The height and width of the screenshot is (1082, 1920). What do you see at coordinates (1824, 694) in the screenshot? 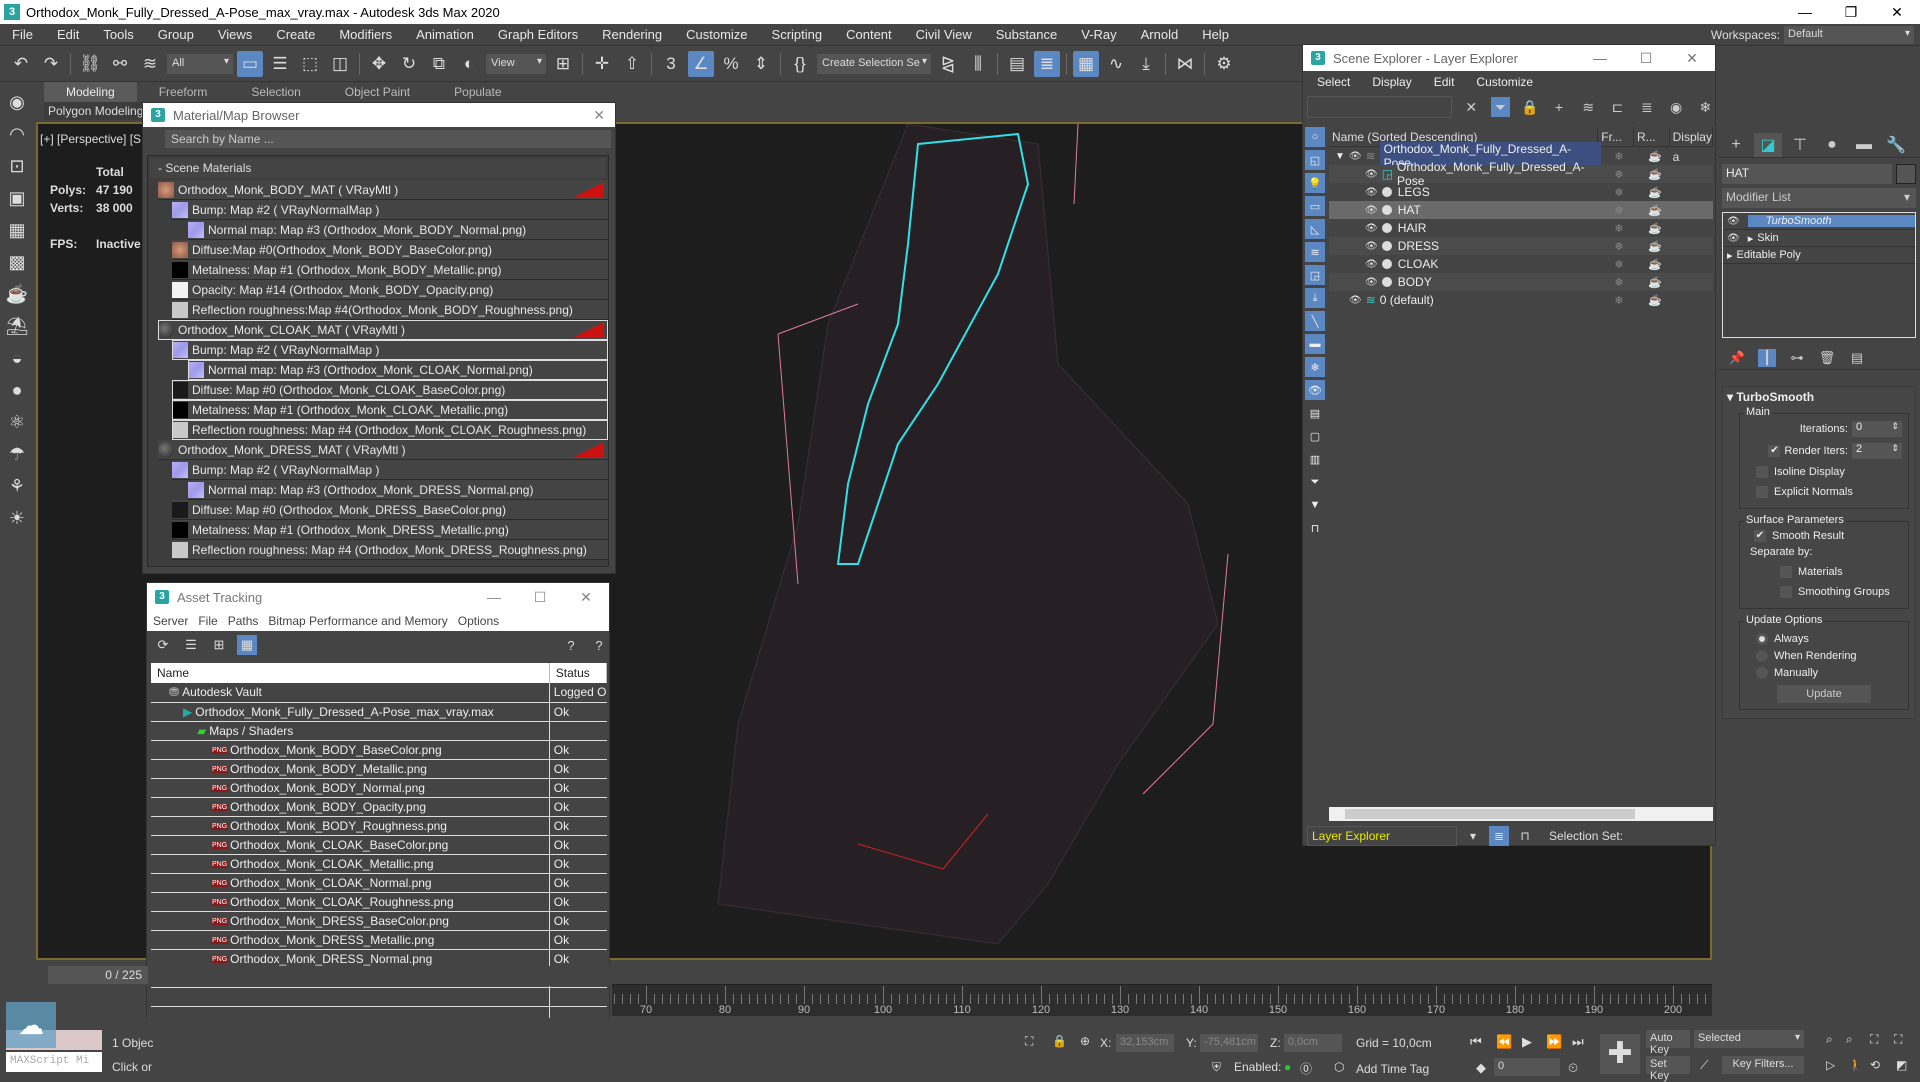
I see `update-button: Update` at bounding box center [1824, 694].